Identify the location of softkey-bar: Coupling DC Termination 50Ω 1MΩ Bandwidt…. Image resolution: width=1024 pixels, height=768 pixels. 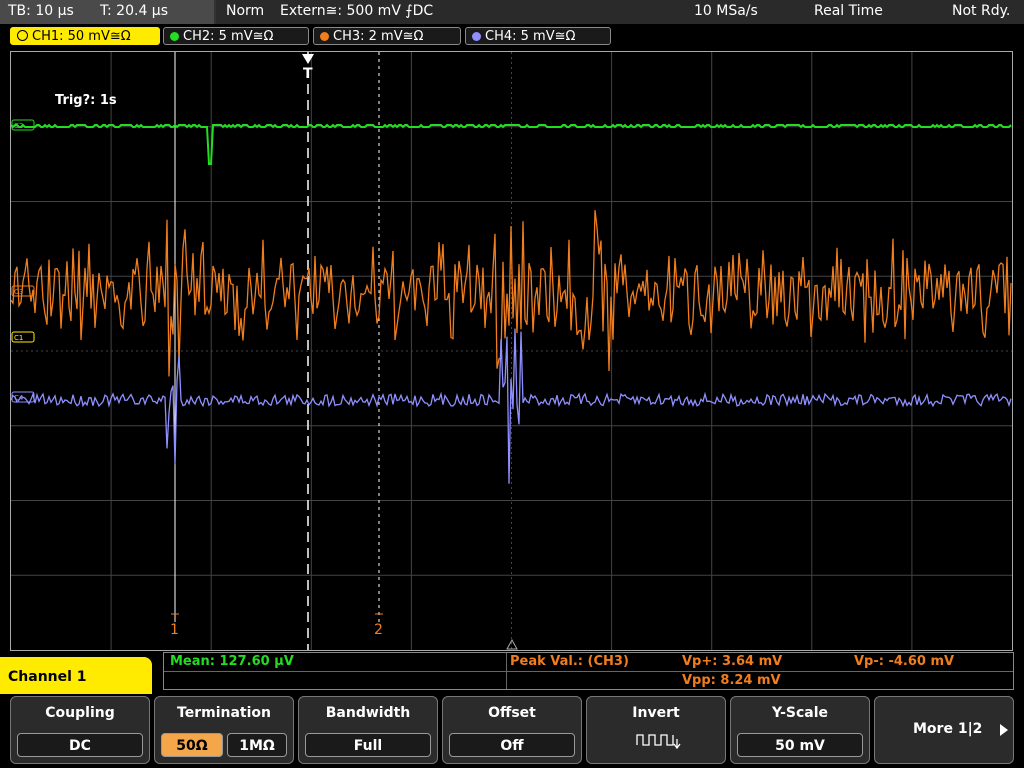
(512, 731).